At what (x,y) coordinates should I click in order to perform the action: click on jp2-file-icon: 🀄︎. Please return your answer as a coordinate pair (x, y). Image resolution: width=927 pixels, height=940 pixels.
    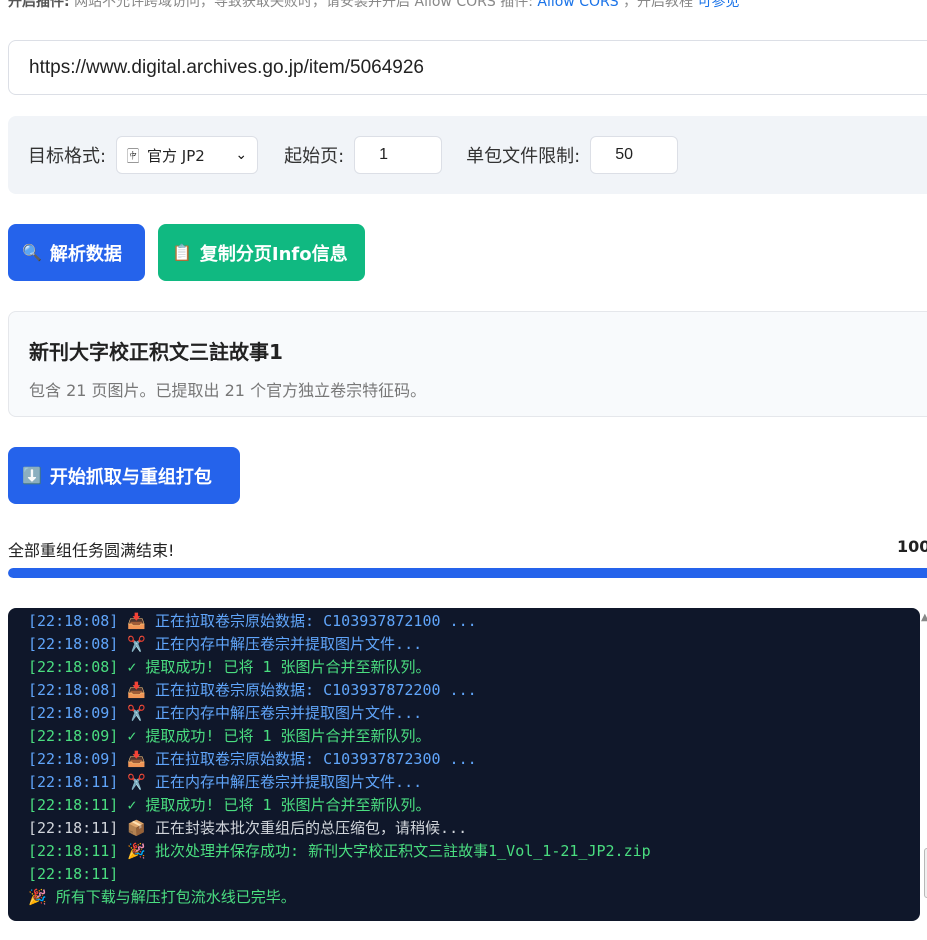
    Looking at the image, I should click on (133, 155).